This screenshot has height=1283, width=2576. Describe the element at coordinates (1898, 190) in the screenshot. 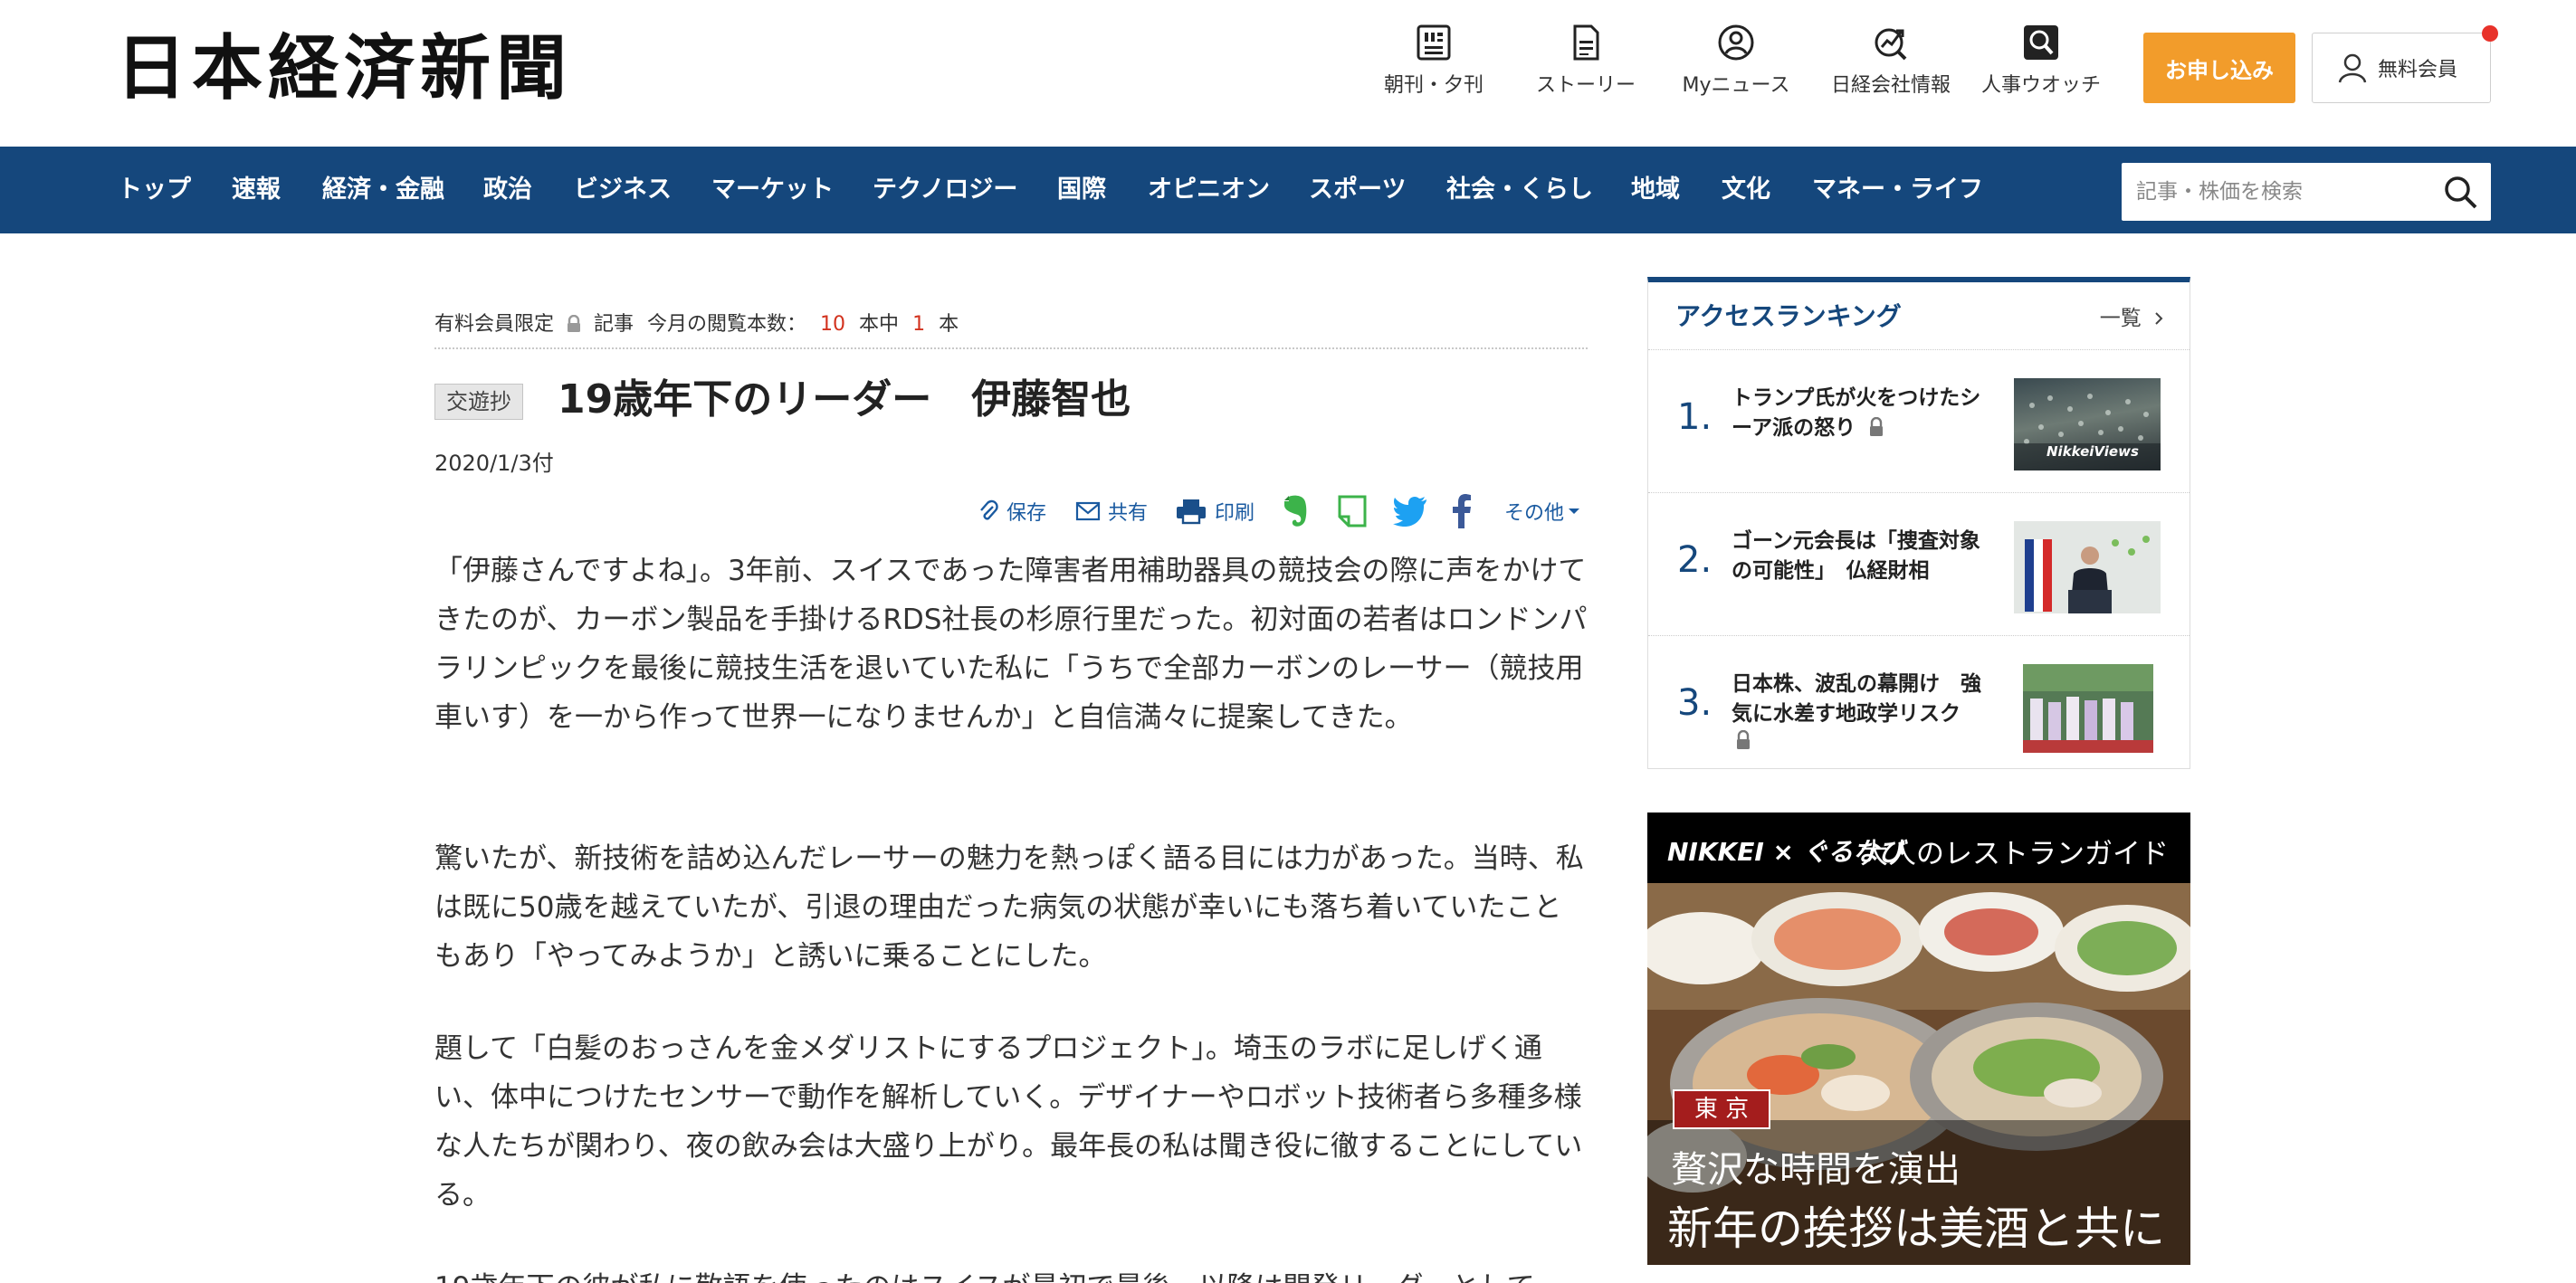

I see `nav-money-life: マネー・ライフ` at that location.